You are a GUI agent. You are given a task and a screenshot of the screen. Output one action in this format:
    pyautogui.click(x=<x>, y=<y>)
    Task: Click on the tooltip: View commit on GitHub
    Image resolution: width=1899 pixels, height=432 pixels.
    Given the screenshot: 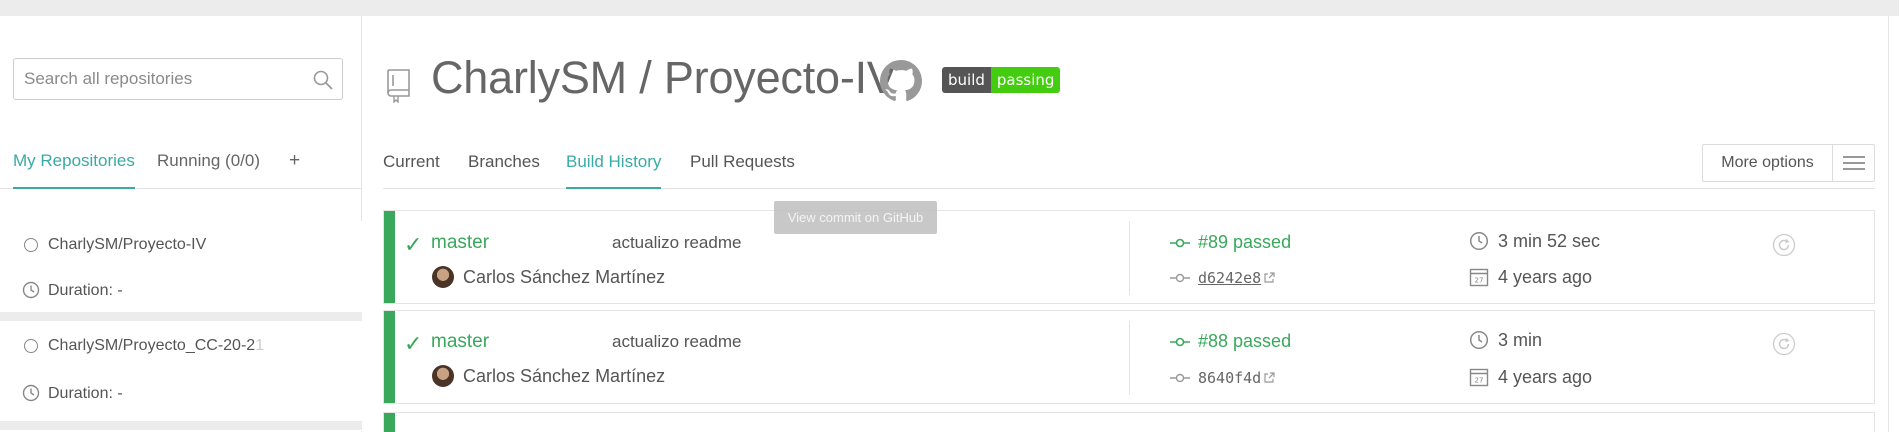 What is the action you would take?
    pyautogui.click(x=855, y=217)
    